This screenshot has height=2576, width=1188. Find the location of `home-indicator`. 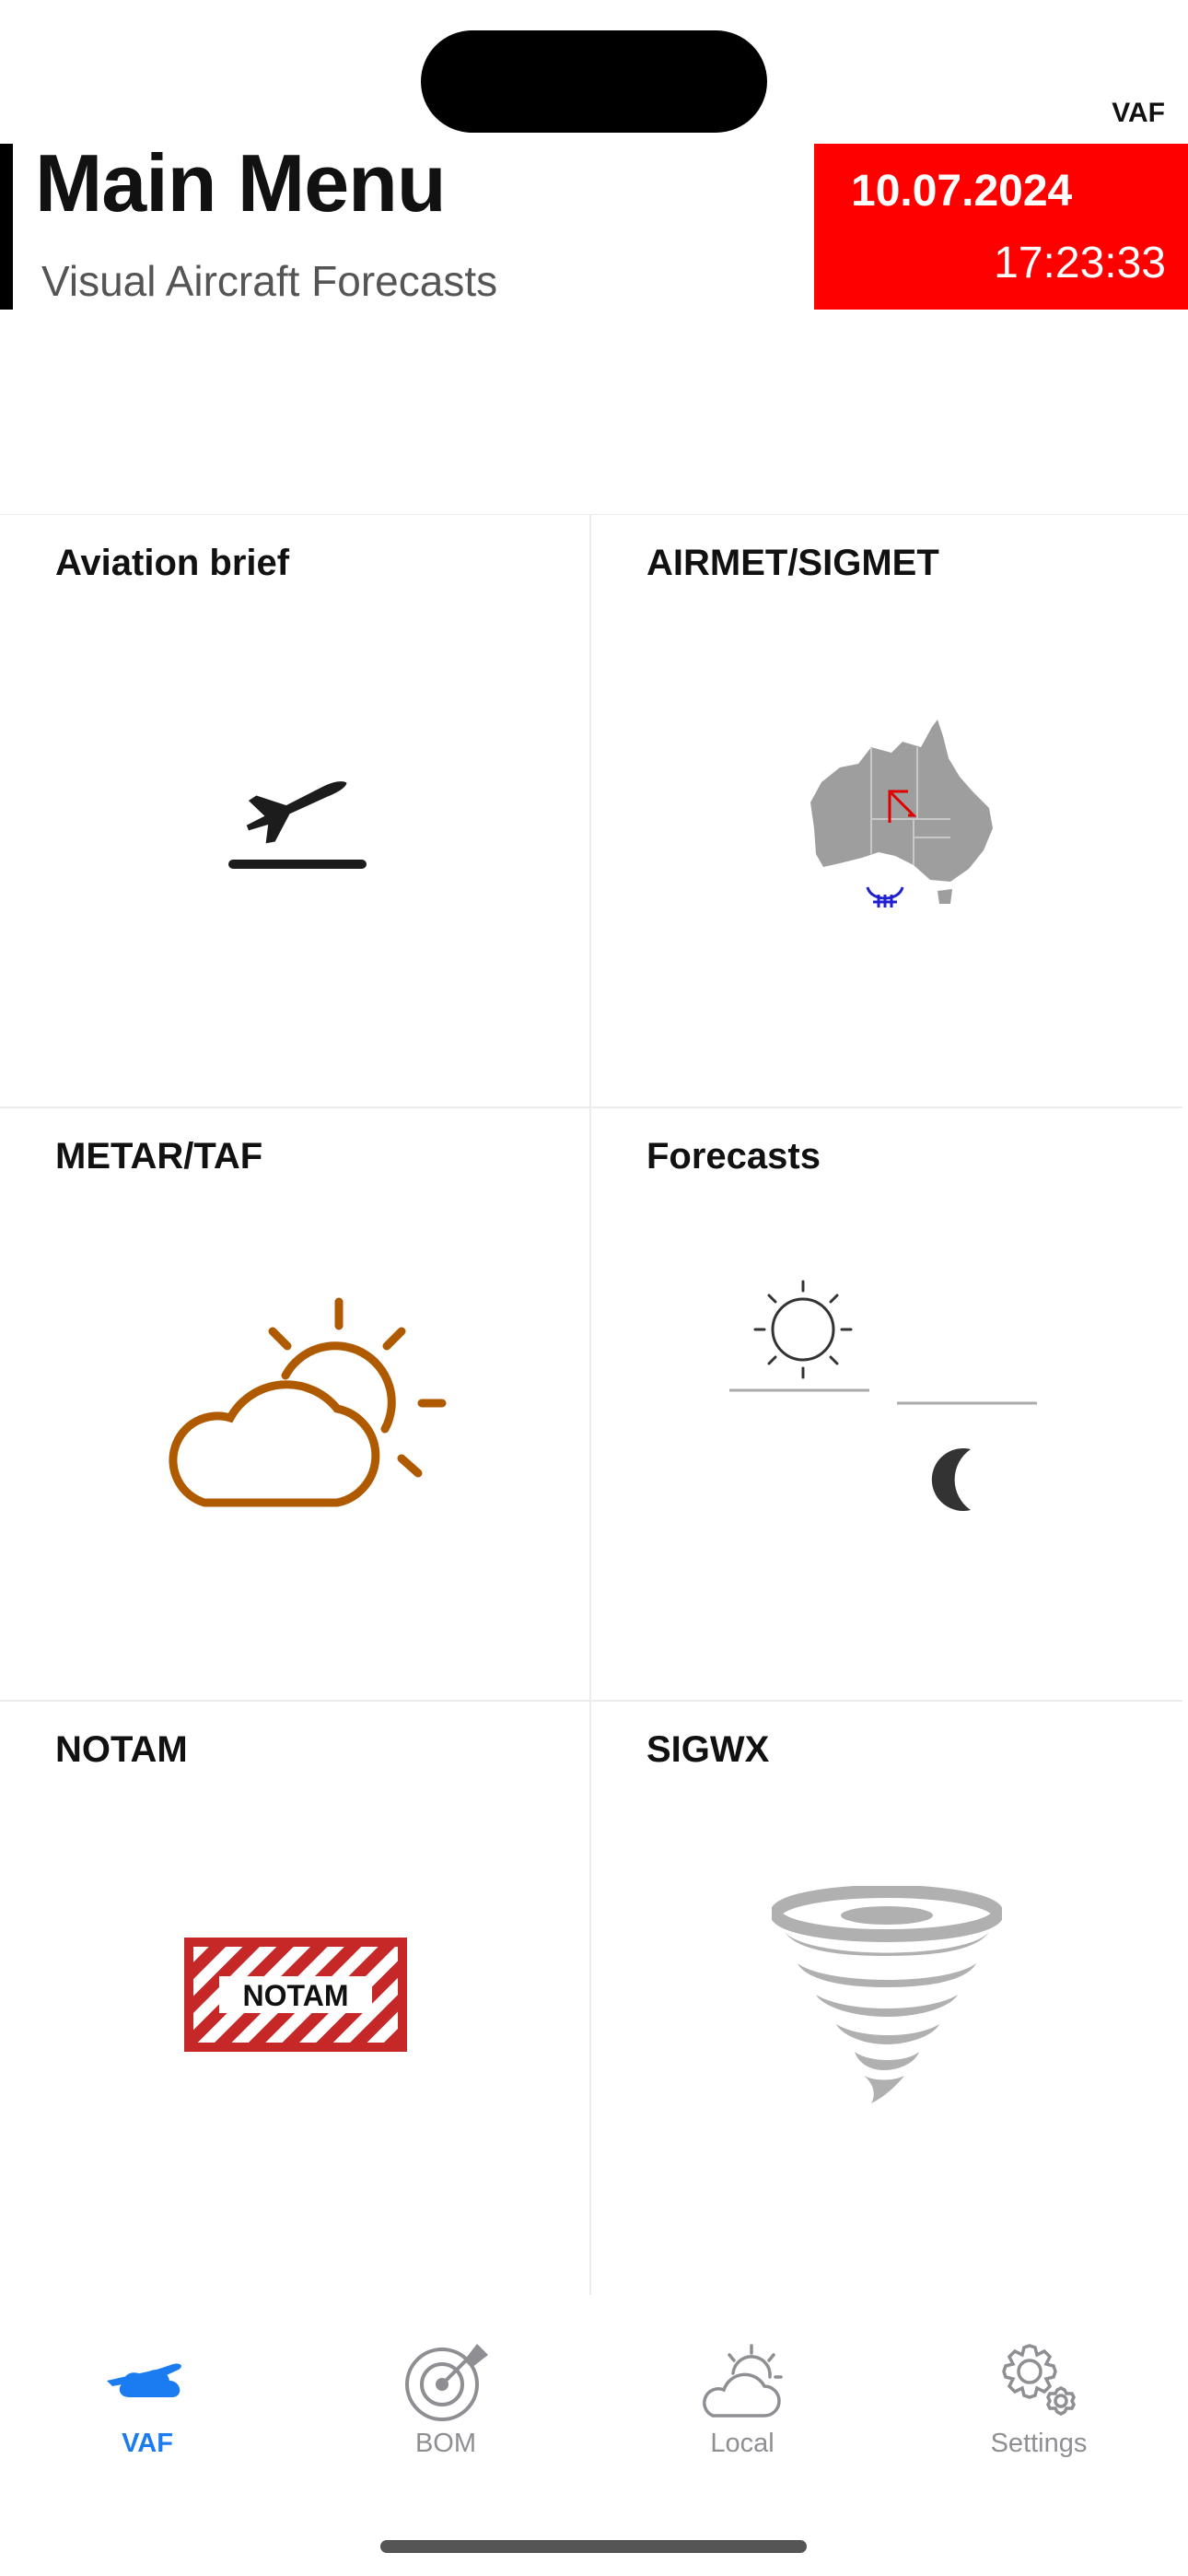

home-indicator is located at coordinates (593, 2546).